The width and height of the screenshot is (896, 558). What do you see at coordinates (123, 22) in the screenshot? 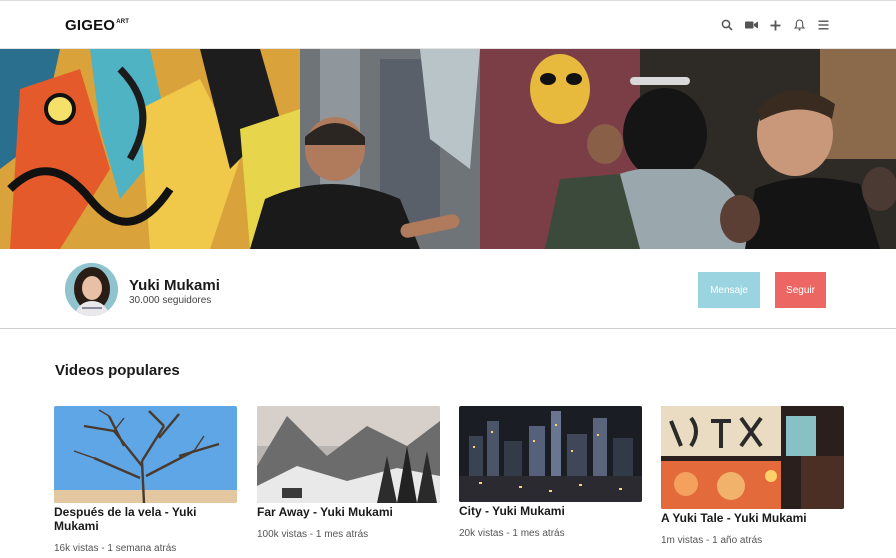
I see `brand-sup: ART` at bounding box center [123, 22].